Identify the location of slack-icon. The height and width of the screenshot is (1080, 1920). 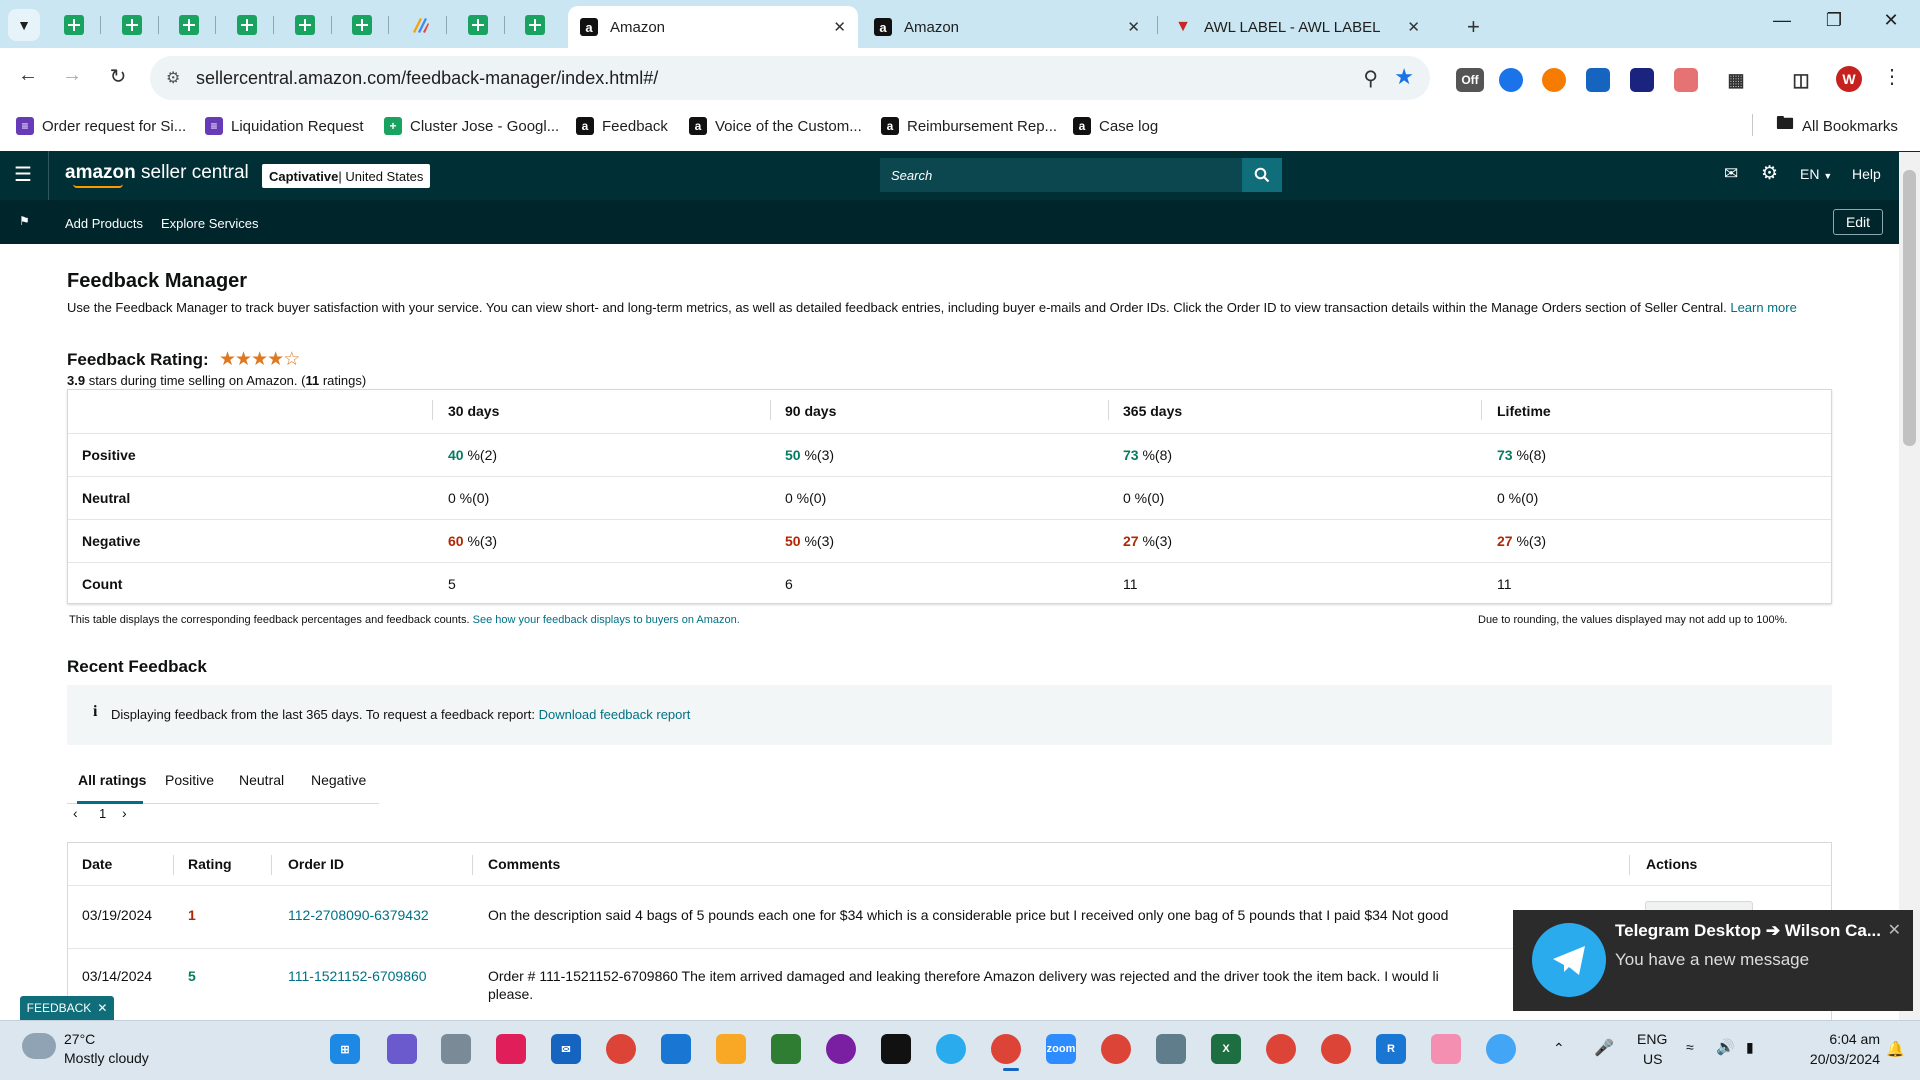
(511, 1049).